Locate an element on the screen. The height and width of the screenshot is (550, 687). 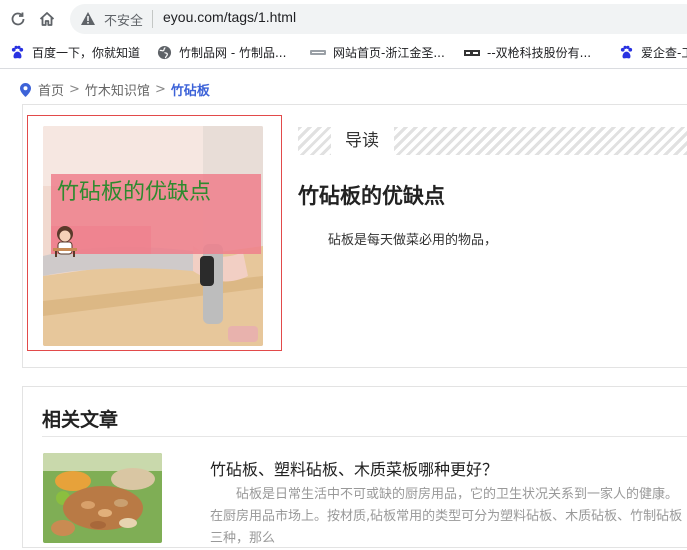
security-label: 不安全 is located at coordinates (123, 19).